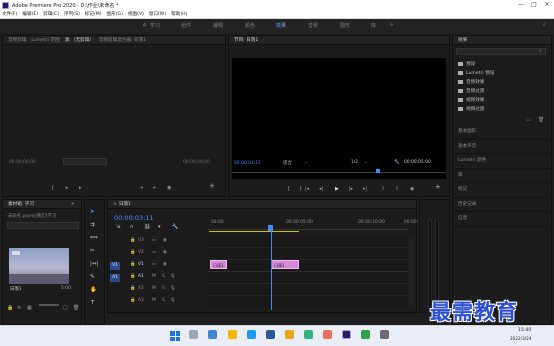 The height and width of the screenshot is (346, 554). I want to click on track-select-tool-icon: ⇉, so click(92, 225).